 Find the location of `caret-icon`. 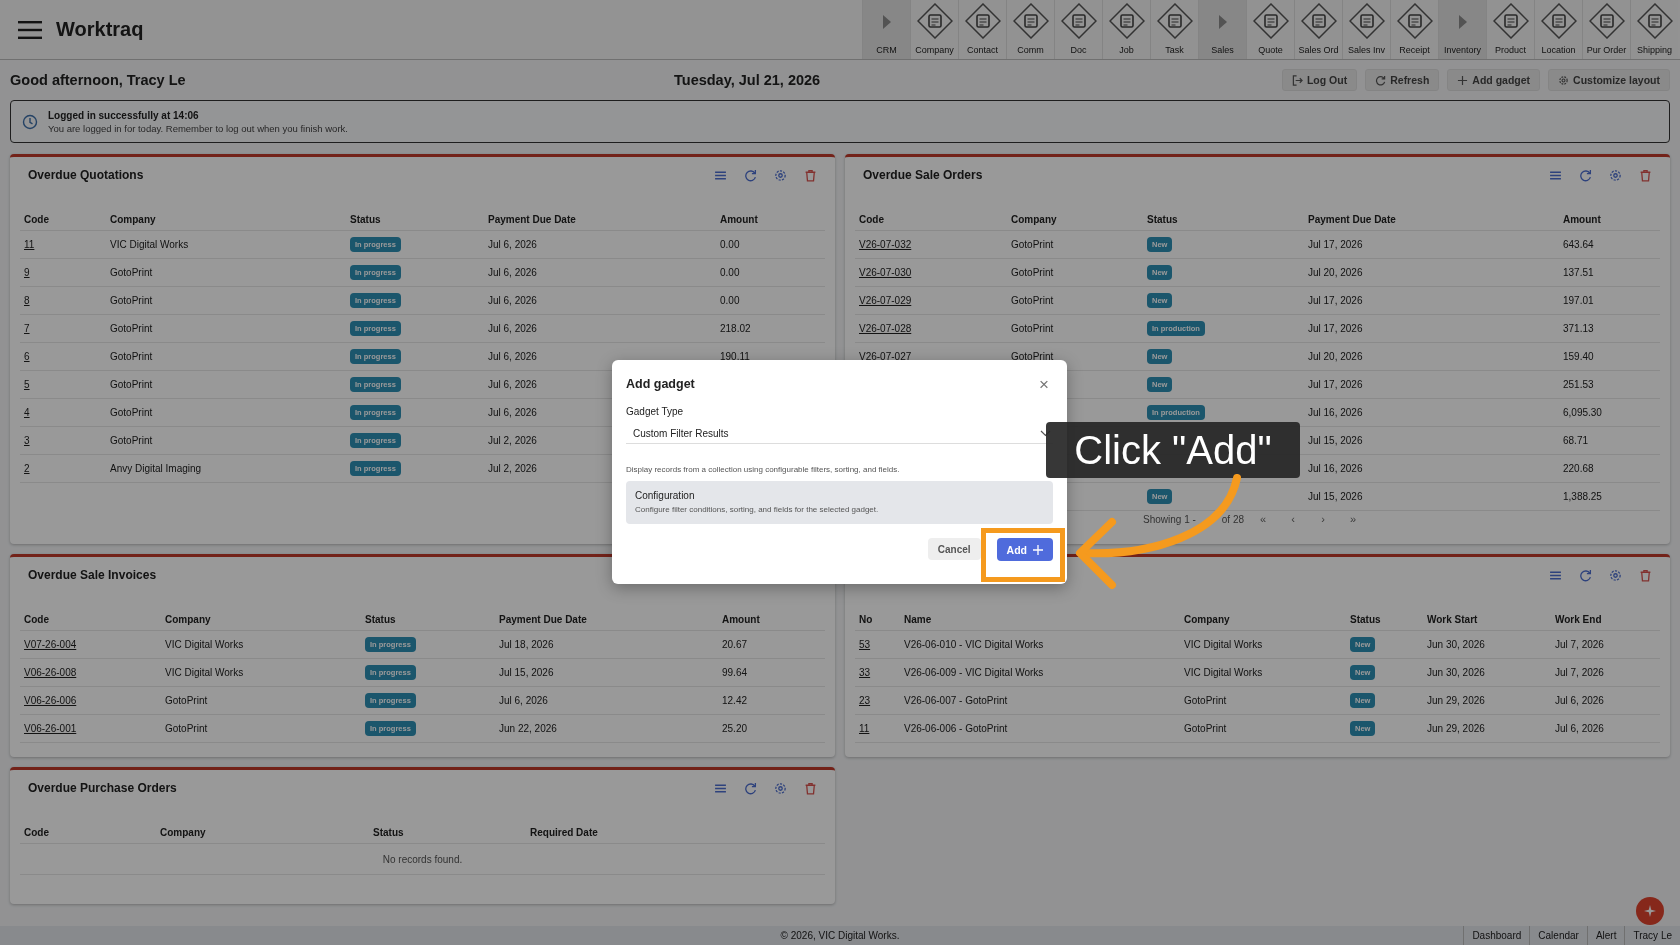

caret-icon is located at coordinates (886, 22).